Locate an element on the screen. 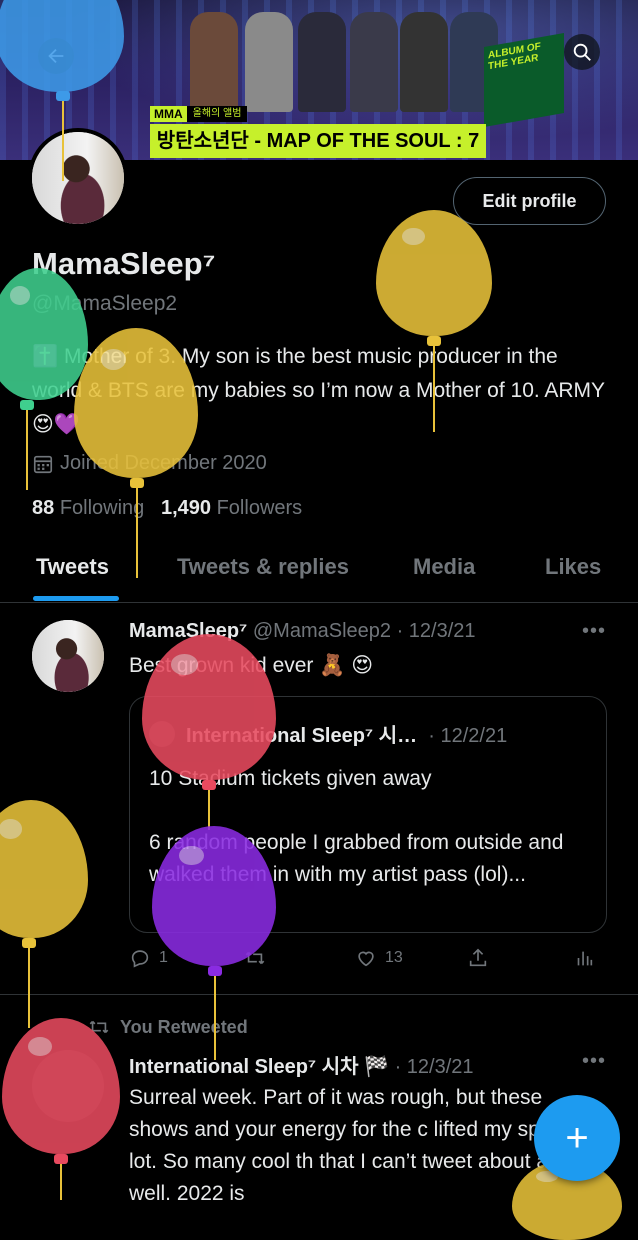 This screenshot has height=1240, width=638. tweet-avatar is located at coordinates (68, 656).